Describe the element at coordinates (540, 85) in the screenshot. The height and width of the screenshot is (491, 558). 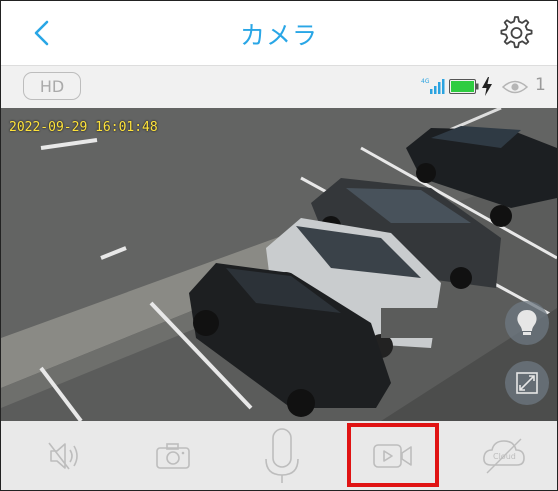
I see `viewer-count: 1` at that location.